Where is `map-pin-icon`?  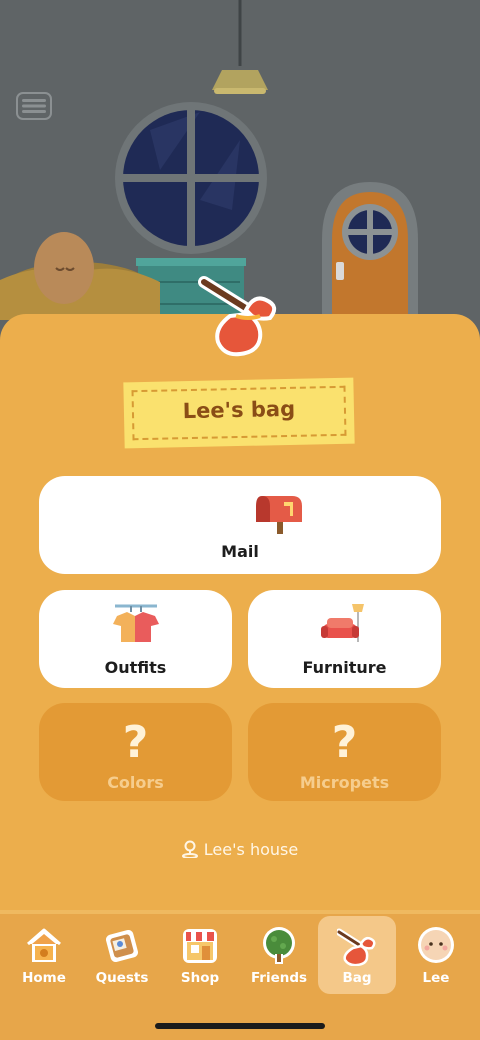 map-pin-icon is located at coordinates (189, 849).